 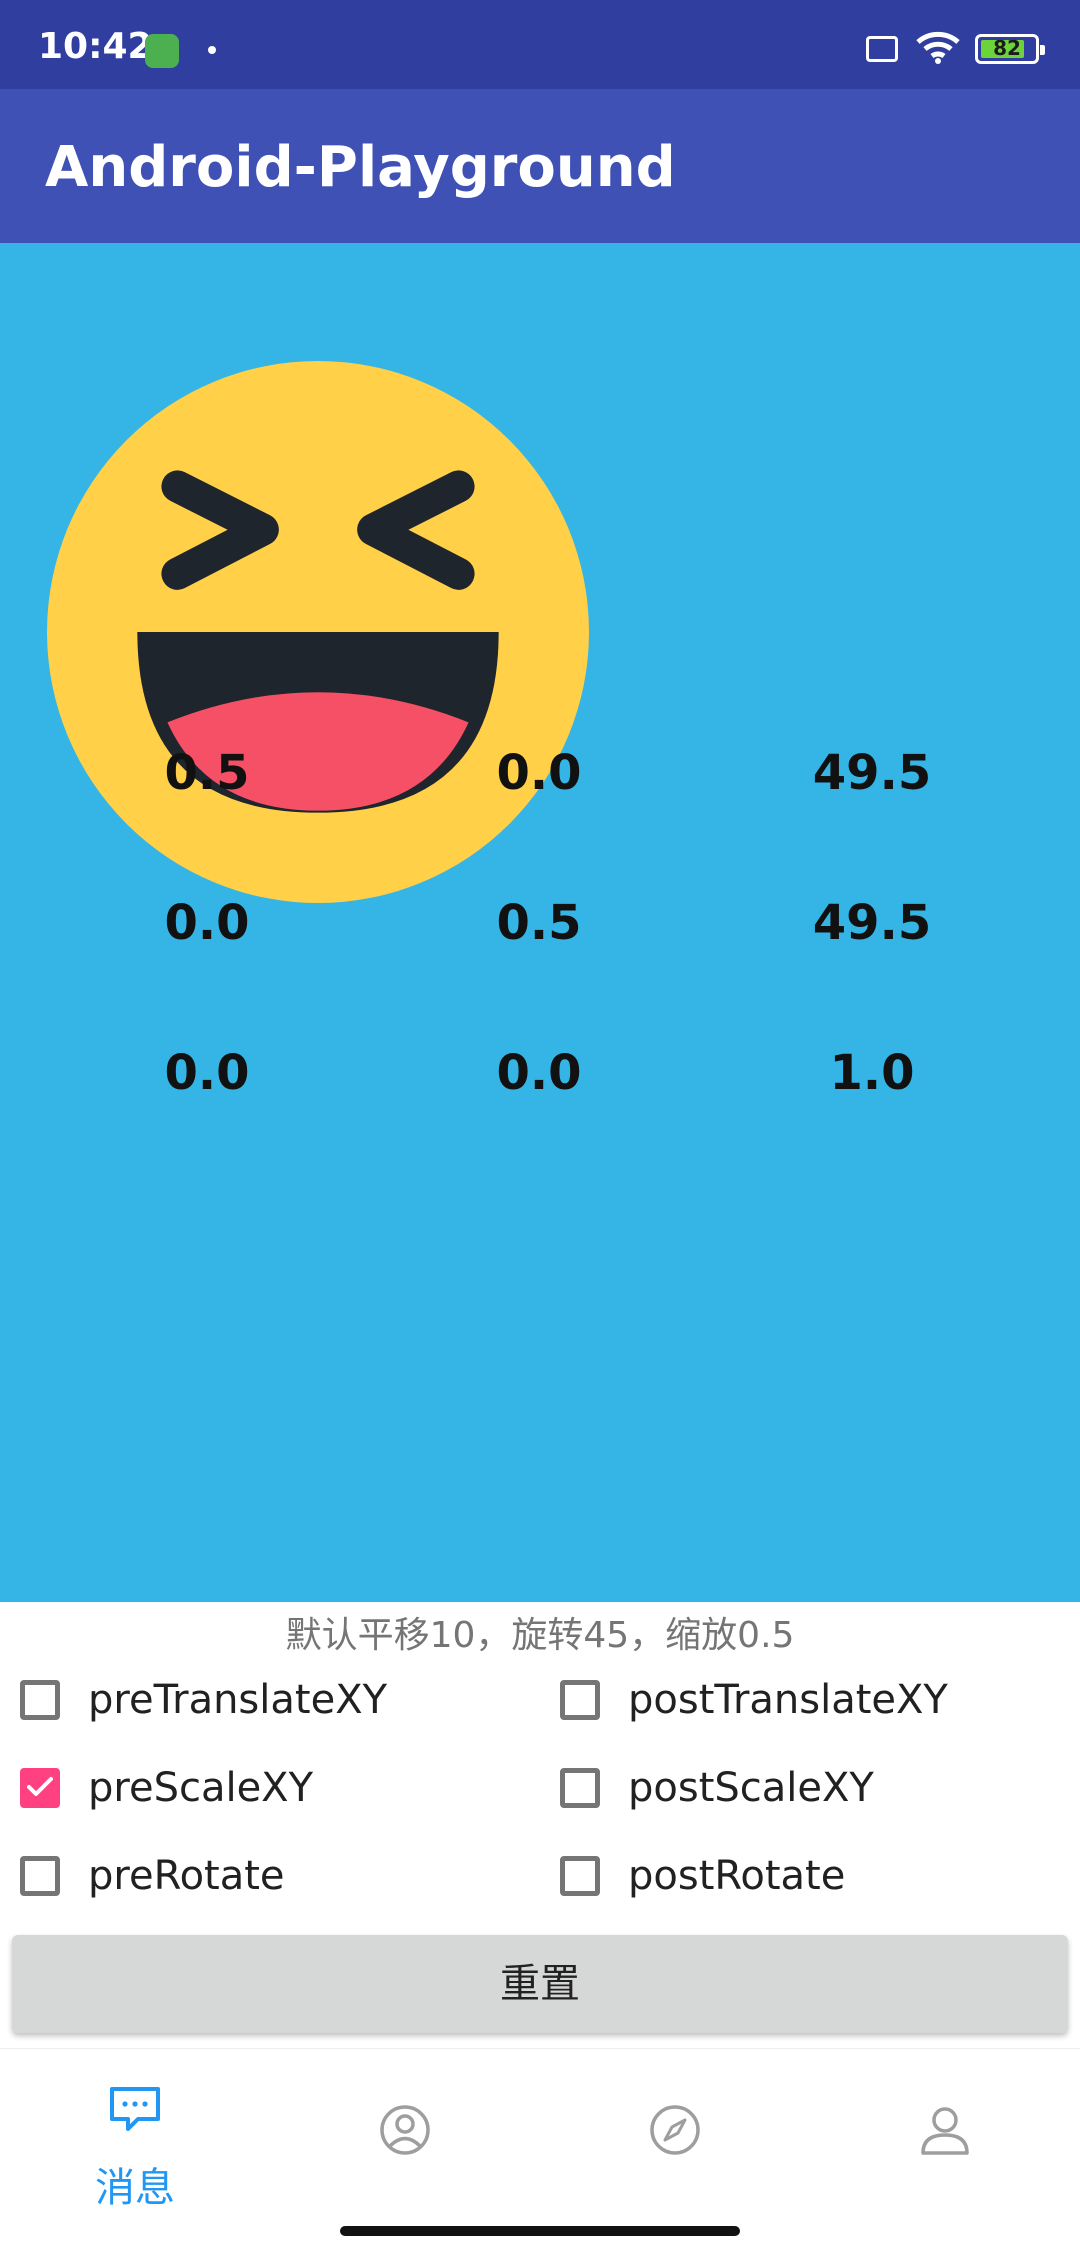 I want to click on nav-item-discover, so click(x=675, y=2149).